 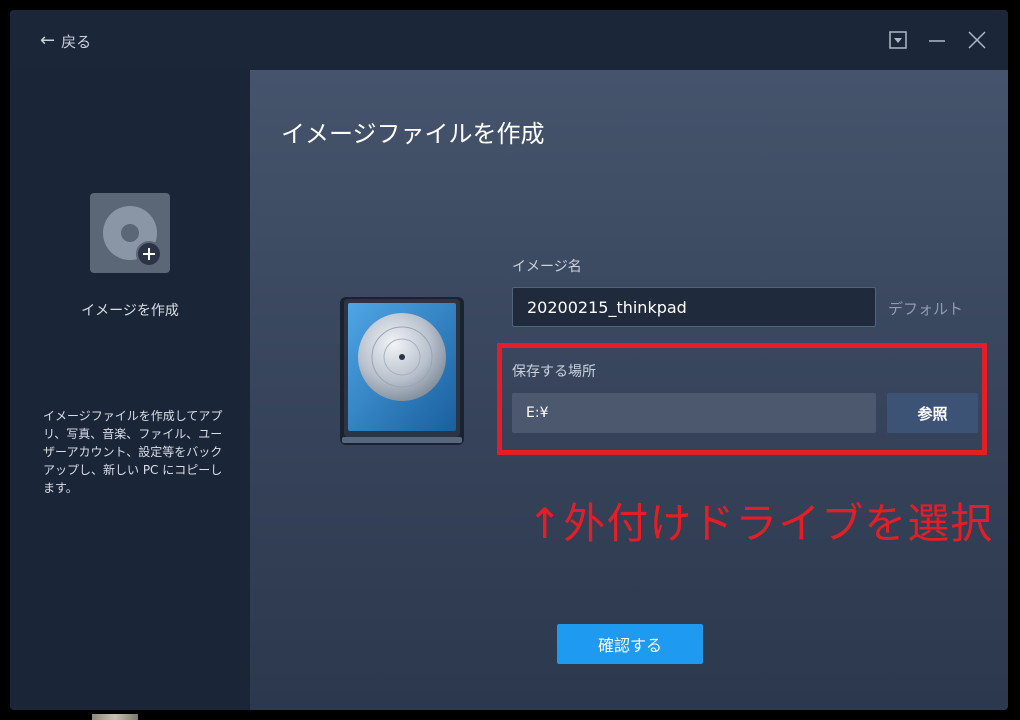 I want to click on disk-image-icon, so click(x=402, y=370).